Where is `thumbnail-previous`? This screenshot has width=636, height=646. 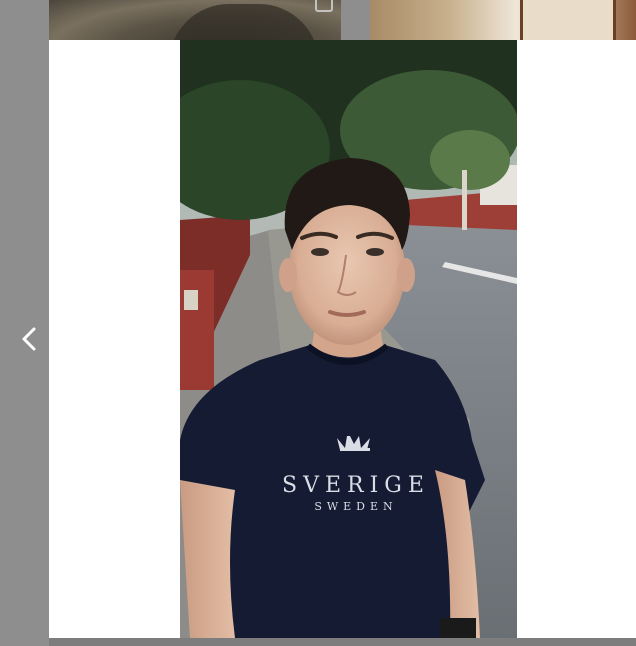 thumbnail-previous is located at coordinates (195, 20).